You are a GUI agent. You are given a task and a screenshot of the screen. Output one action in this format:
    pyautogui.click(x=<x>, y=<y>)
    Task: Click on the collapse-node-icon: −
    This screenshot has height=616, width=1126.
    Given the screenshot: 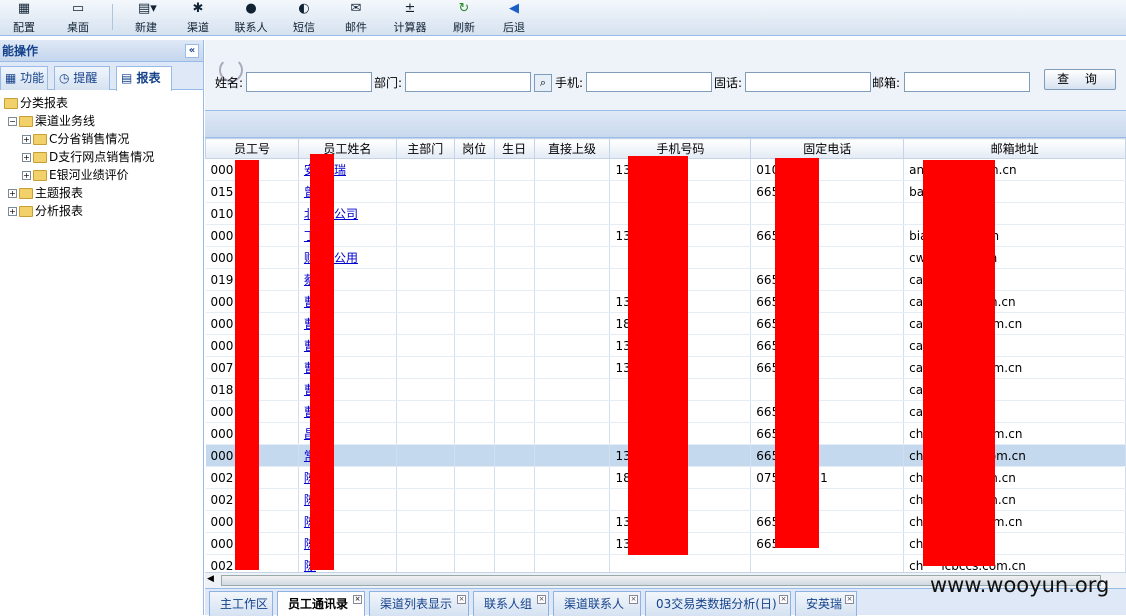 What is the action you would take?
    pyautogui.click(x=12, y=121)
    